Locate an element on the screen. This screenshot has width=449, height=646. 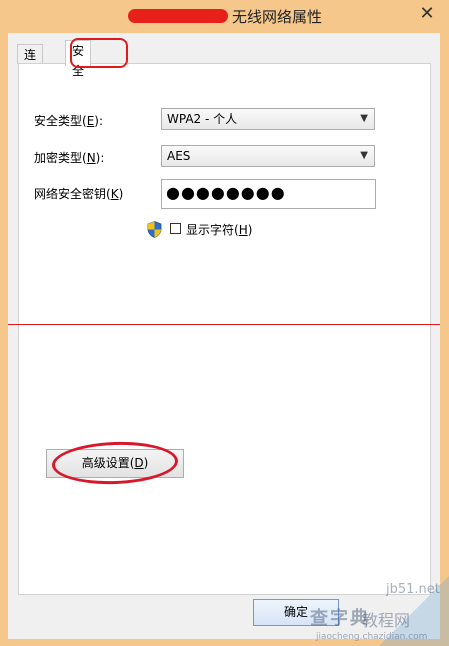
security-type-value: WPA2 - 个人 is located at coordinates (202, 119).